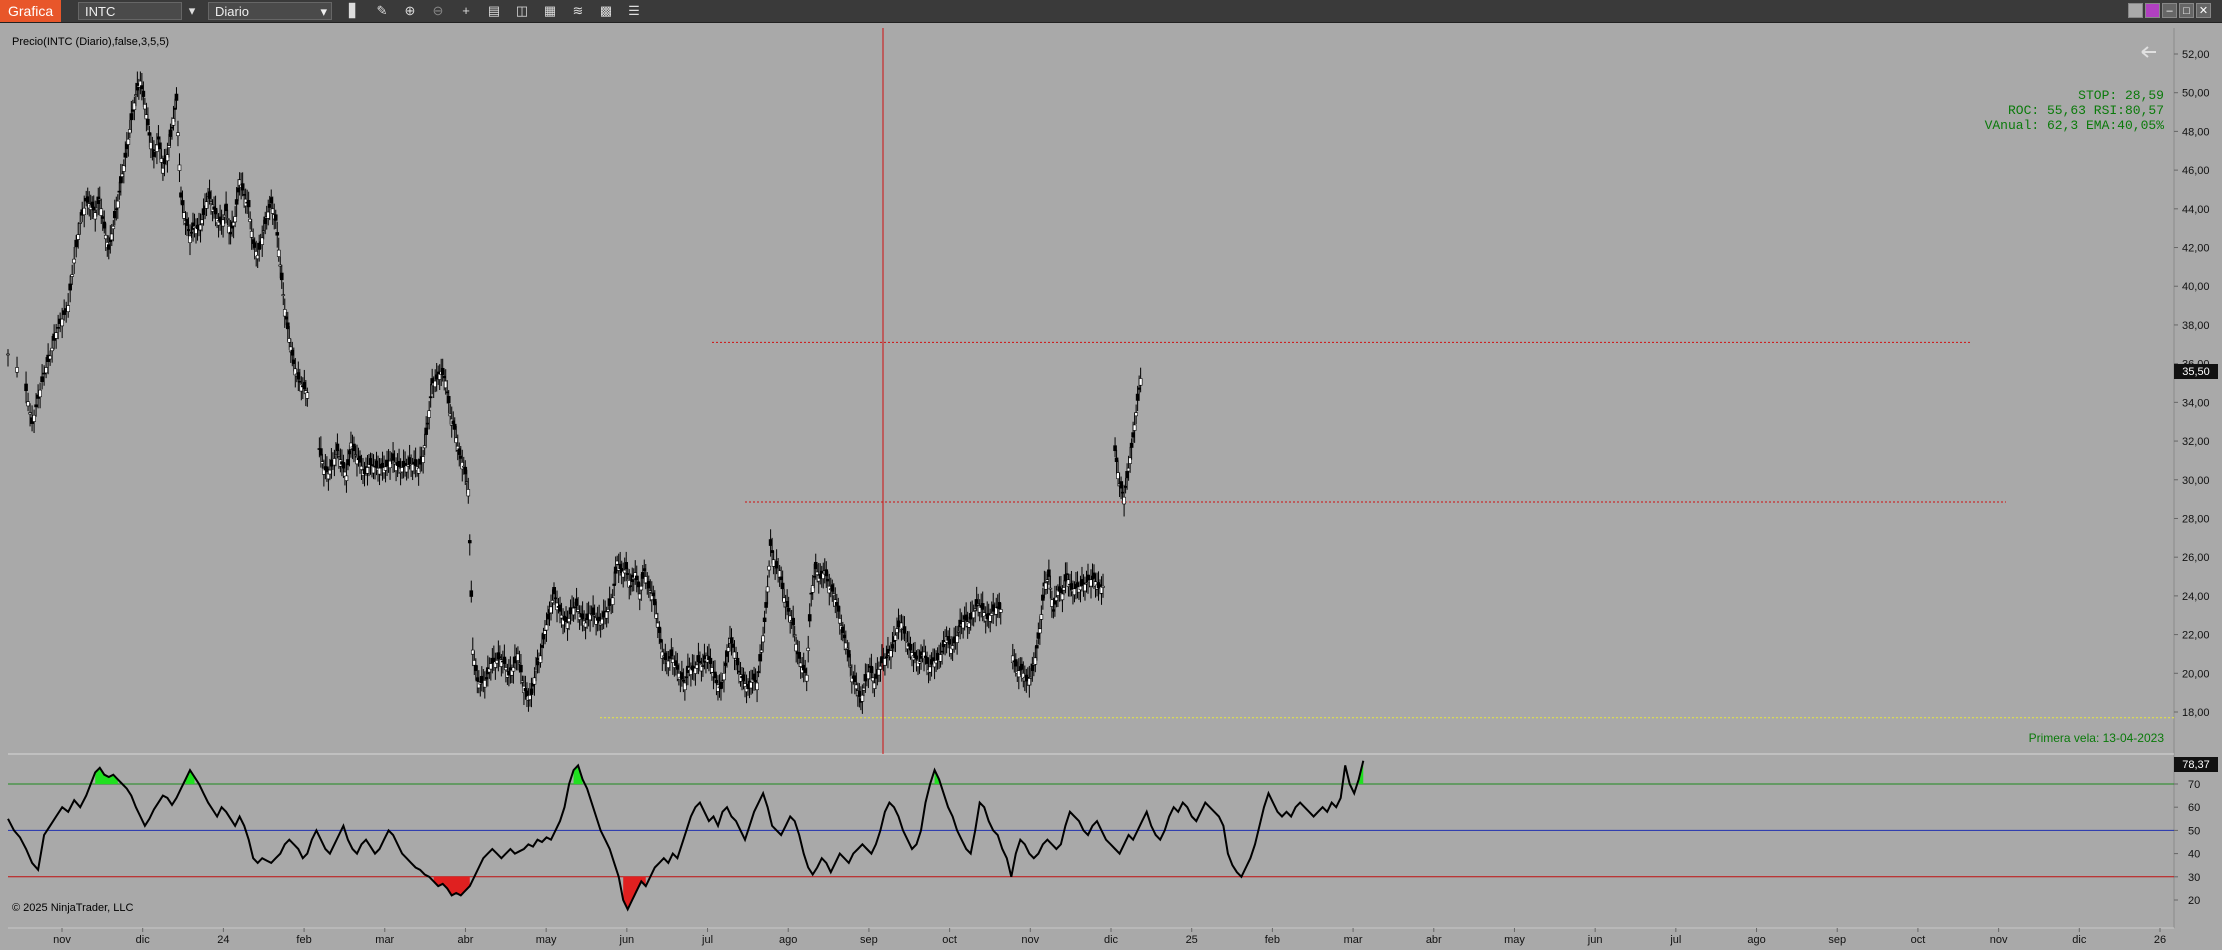  Describe the element at coordinates (2196, 558) in the screenshot. I see `y-tick-label: 26,00` at that location.